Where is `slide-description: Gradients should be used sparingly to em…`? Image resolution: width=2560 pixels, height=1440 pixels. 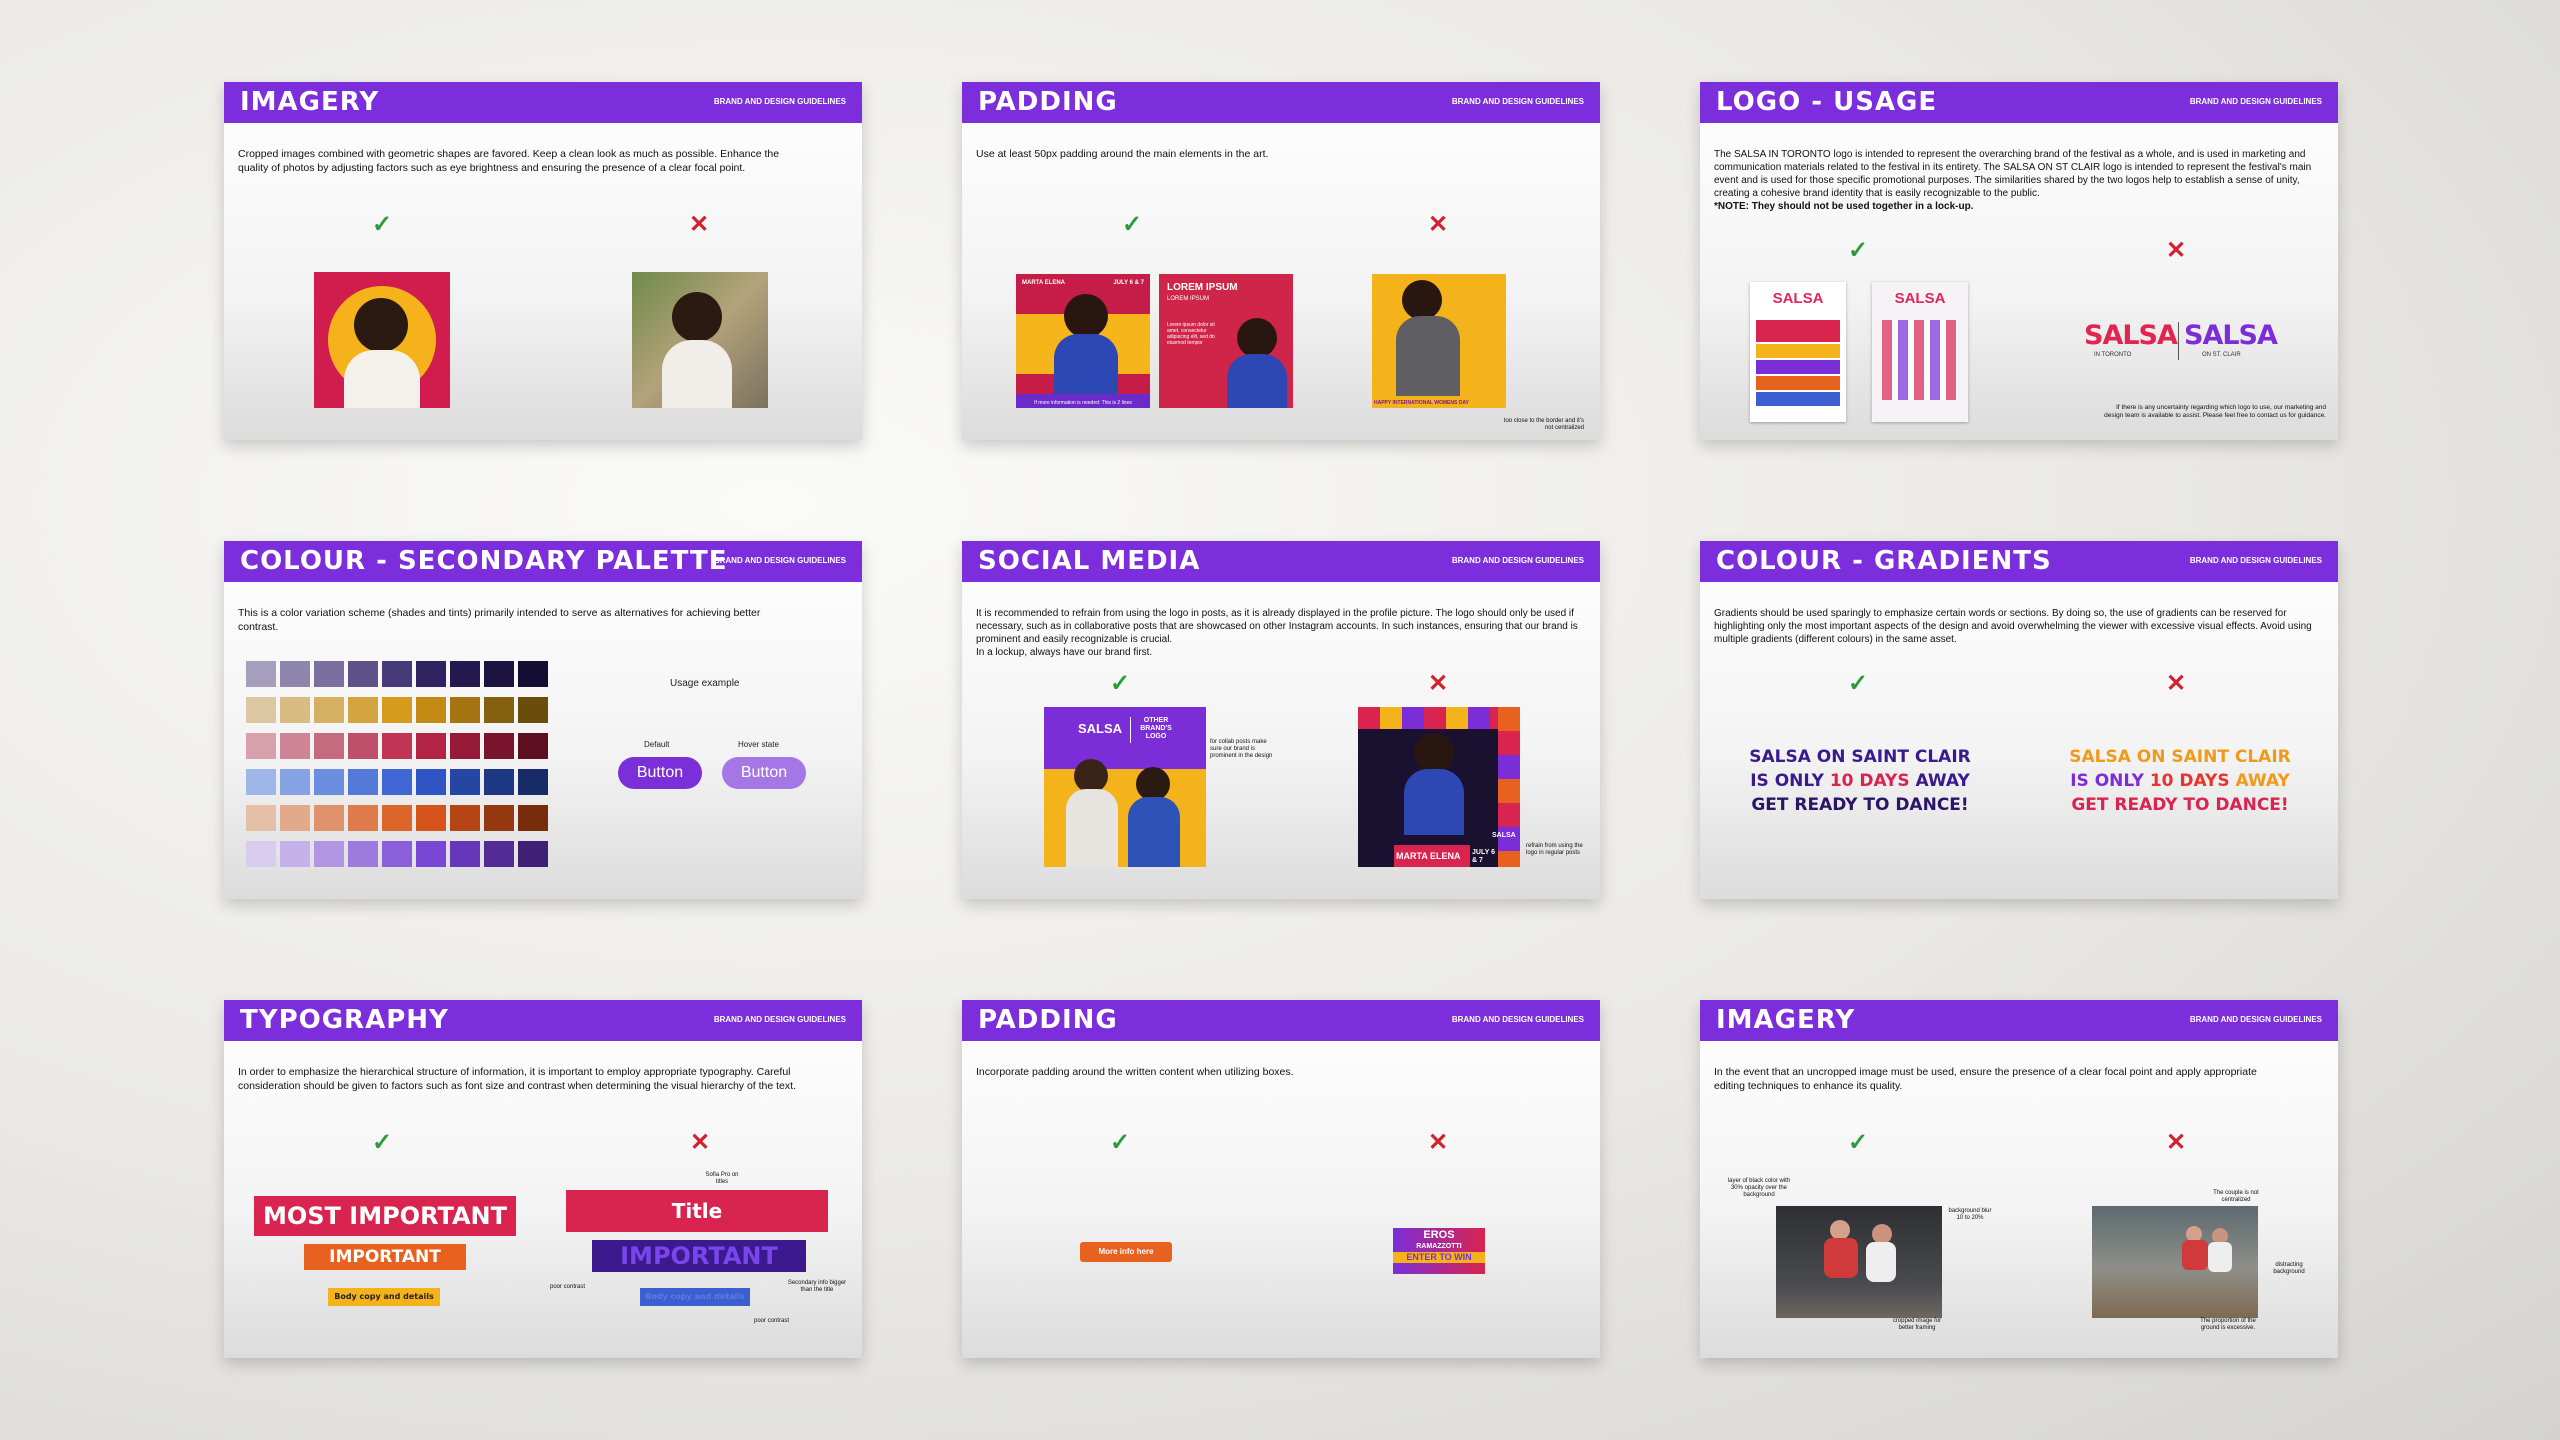 slide-description: Gradients should be used sparingly to em… is located at coordinates (2013, 626).